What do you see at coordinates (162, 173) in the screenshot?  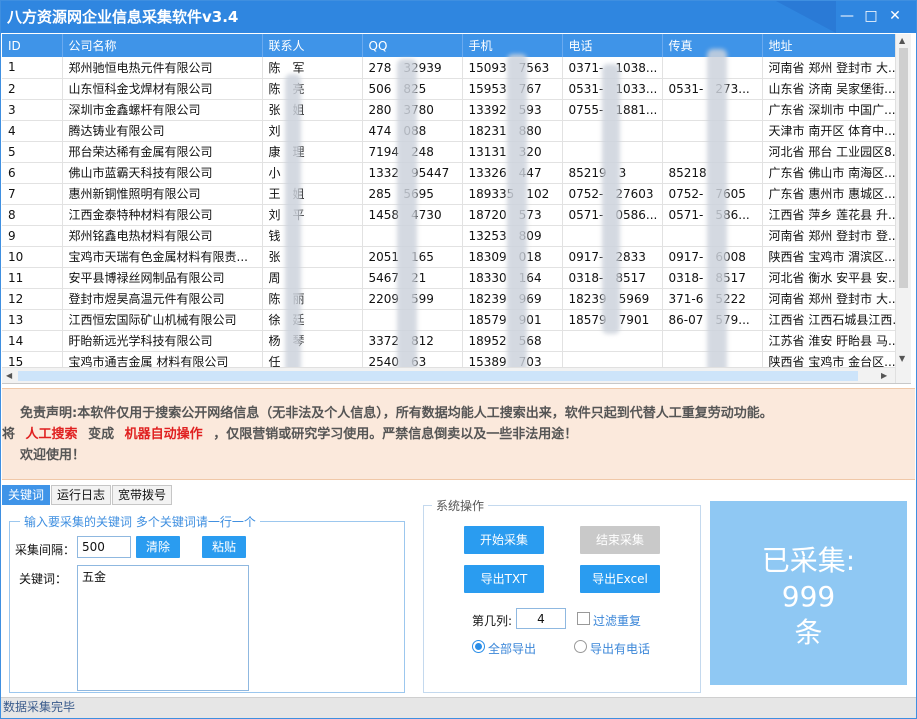 I see `table-cell: 佛山市蓝霸天科技有限公司` at bounding box center [162, 173].